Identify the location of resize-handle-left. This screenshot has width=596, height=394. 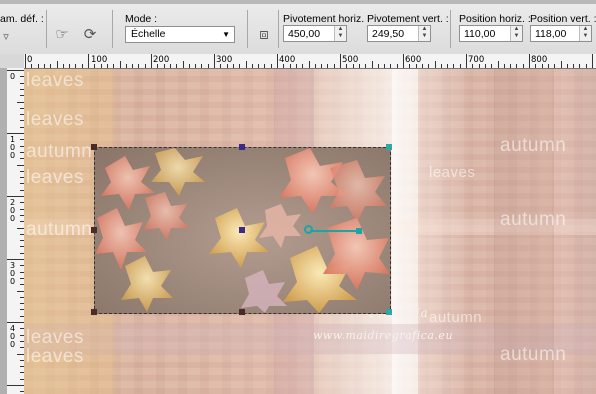
(94, 230).